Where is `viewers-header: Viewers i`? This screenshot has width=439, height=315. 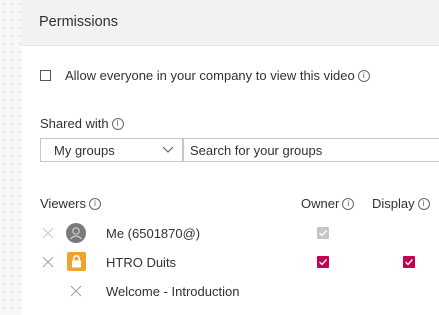
viewers-header: Viewers i is located at coordinates (71, 203).